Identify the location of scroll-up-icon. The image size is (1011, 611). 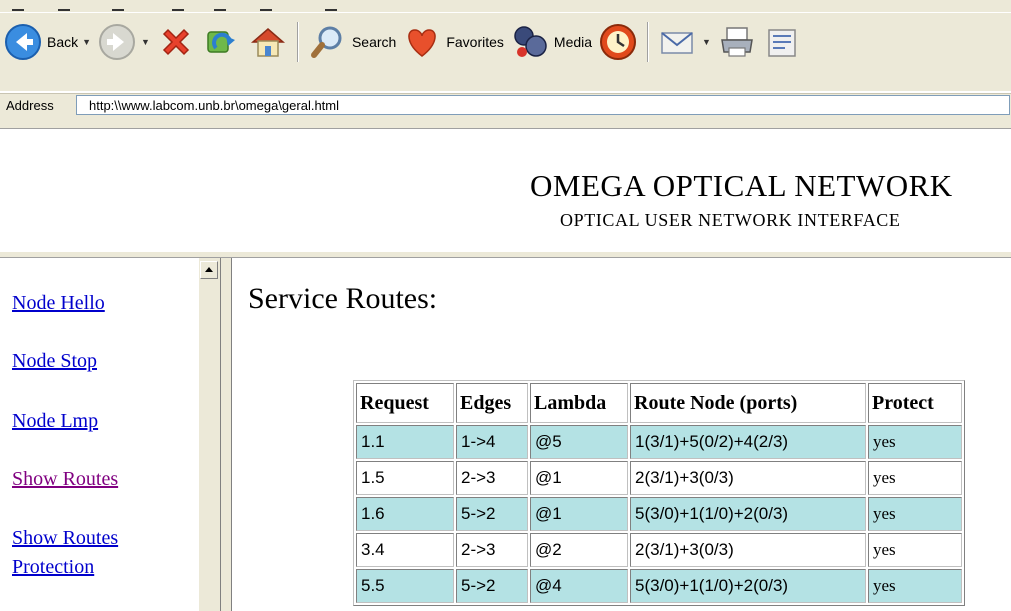
(209, 270).